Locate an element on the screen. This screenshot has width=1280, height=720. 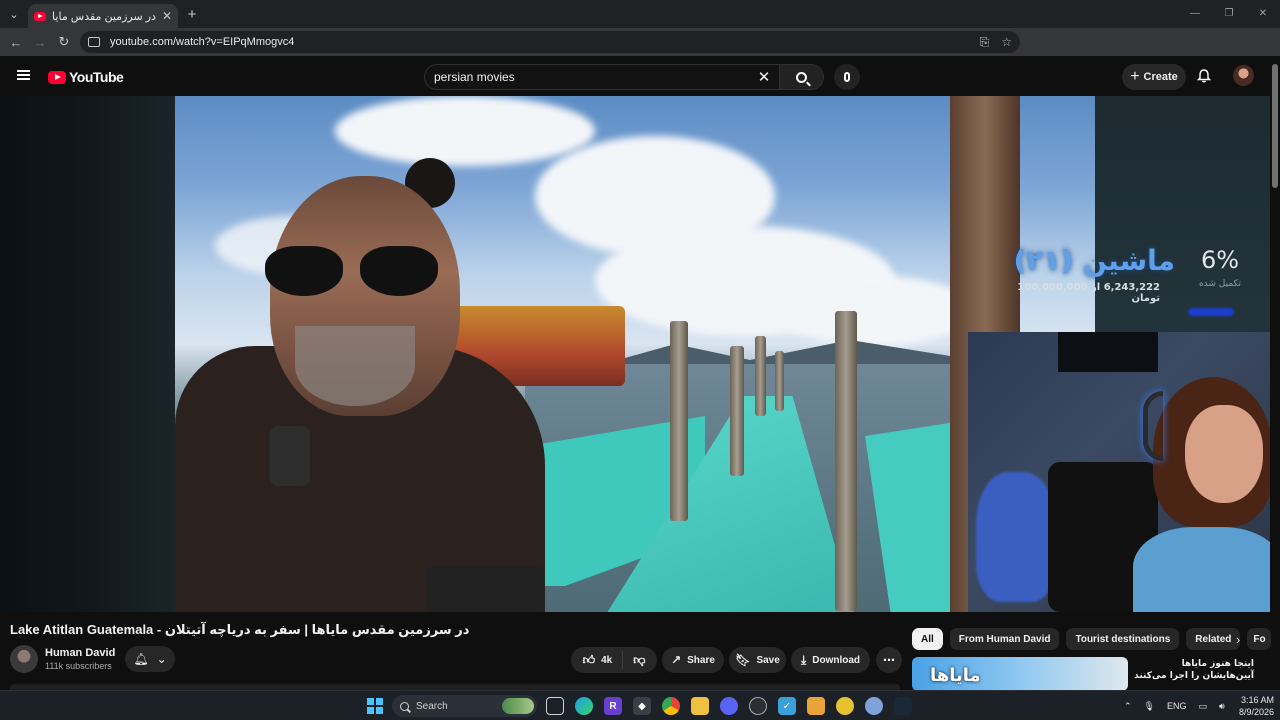
clear-search-icon: ✕ is located at coordinates (764, 77).